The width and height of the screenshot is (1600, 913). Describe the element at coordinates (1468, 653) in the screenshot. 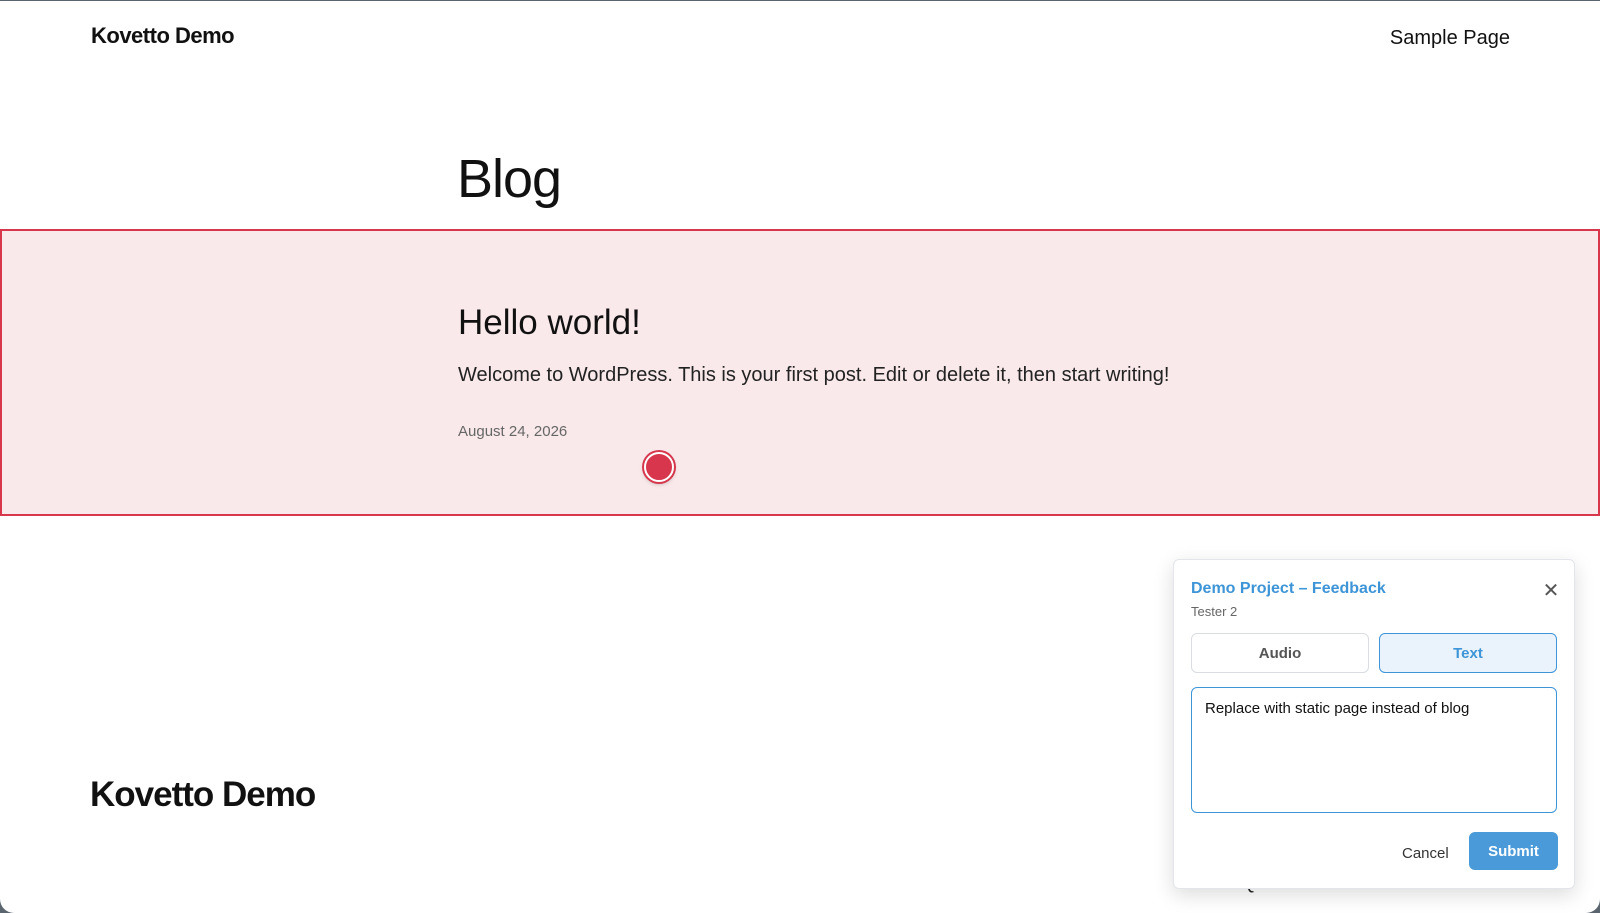

I see `tab-text: Text` at that location.